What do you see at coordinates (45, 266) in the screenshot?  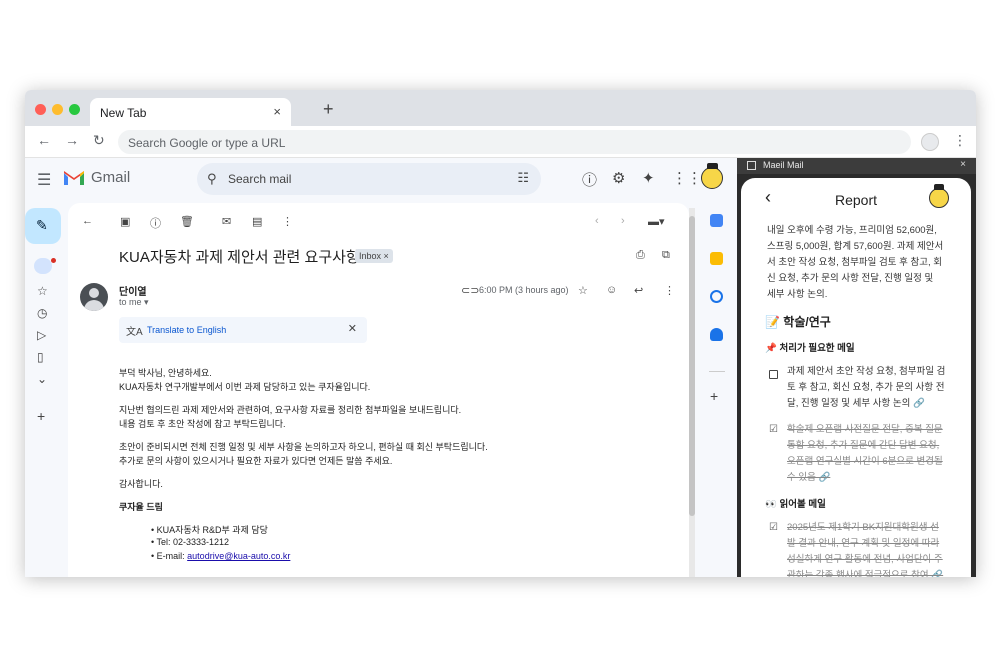 I see `inbox-icon` at bounding box center [45, 266].